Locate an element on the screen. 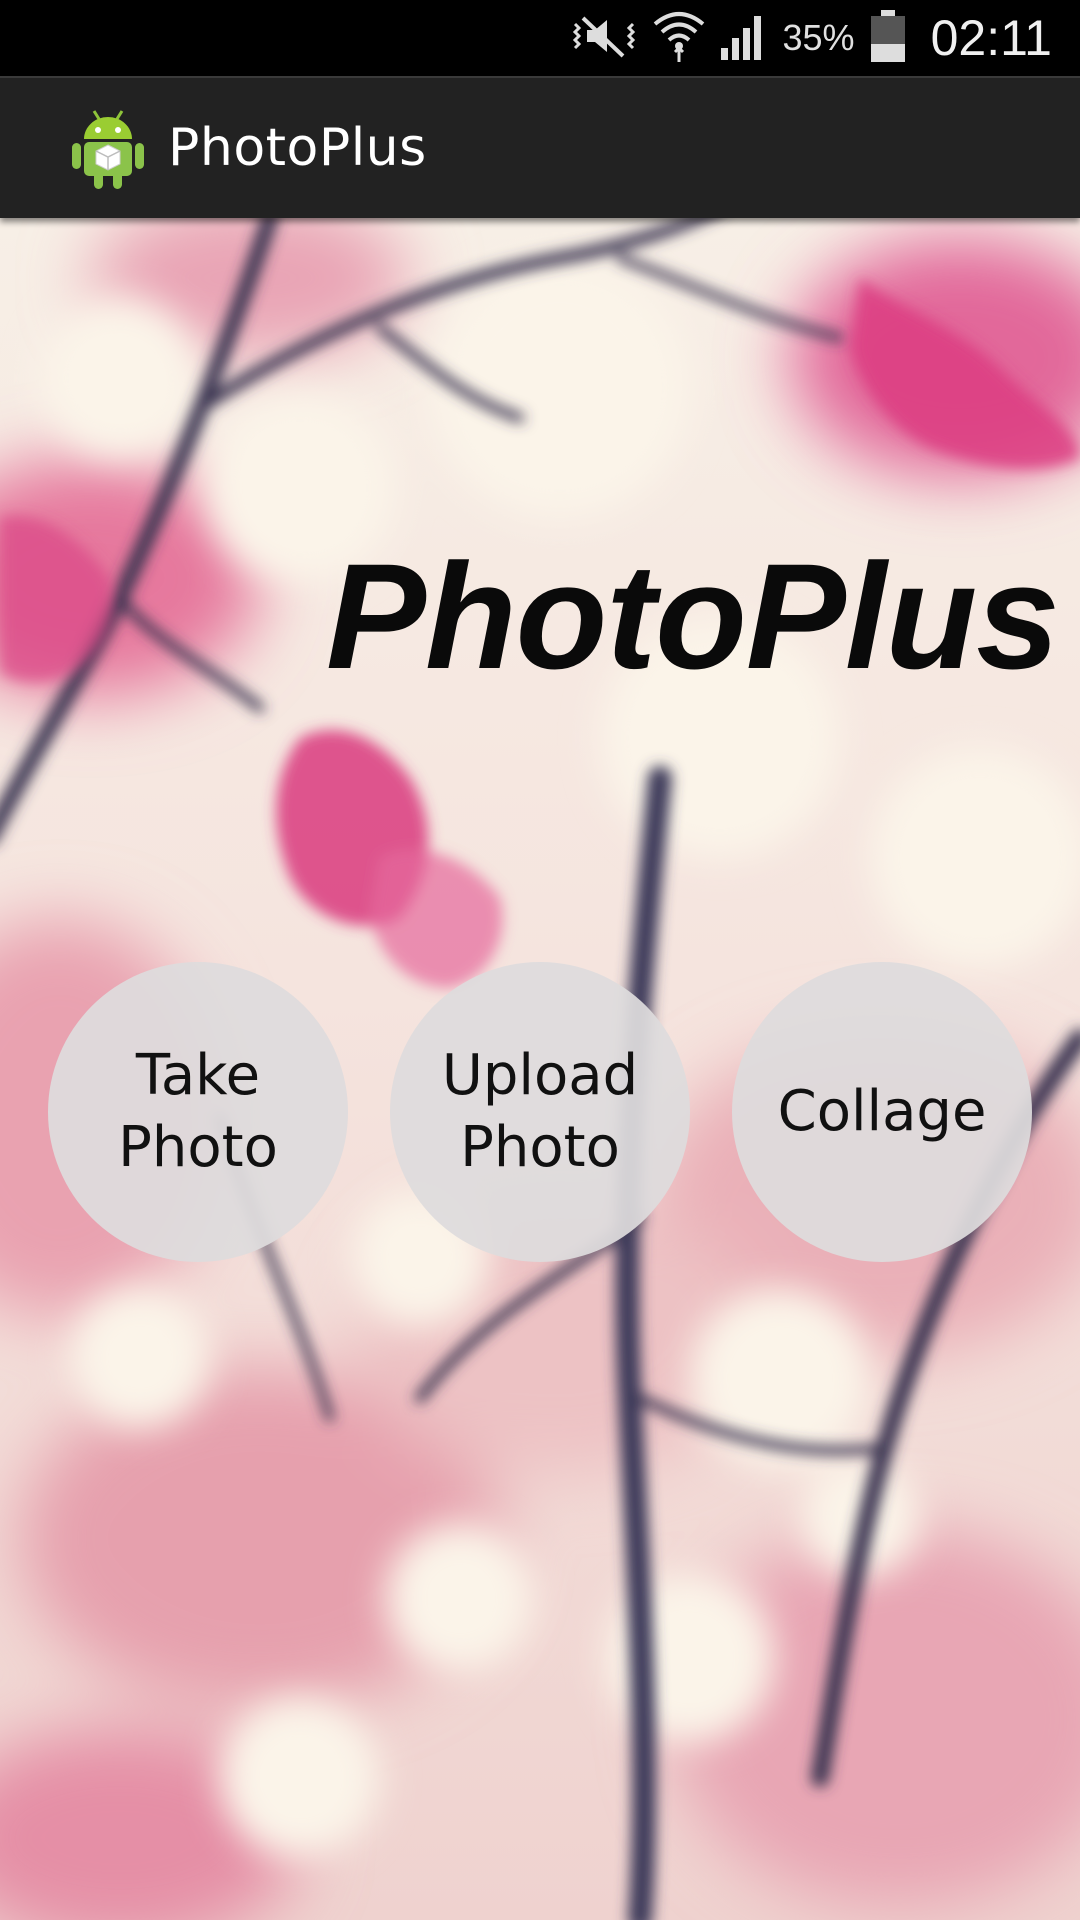 Image resolution: width=1080 pixels, height=1920 pixels. hero-title: PhotoPlus is located at coordinates (693, 616).